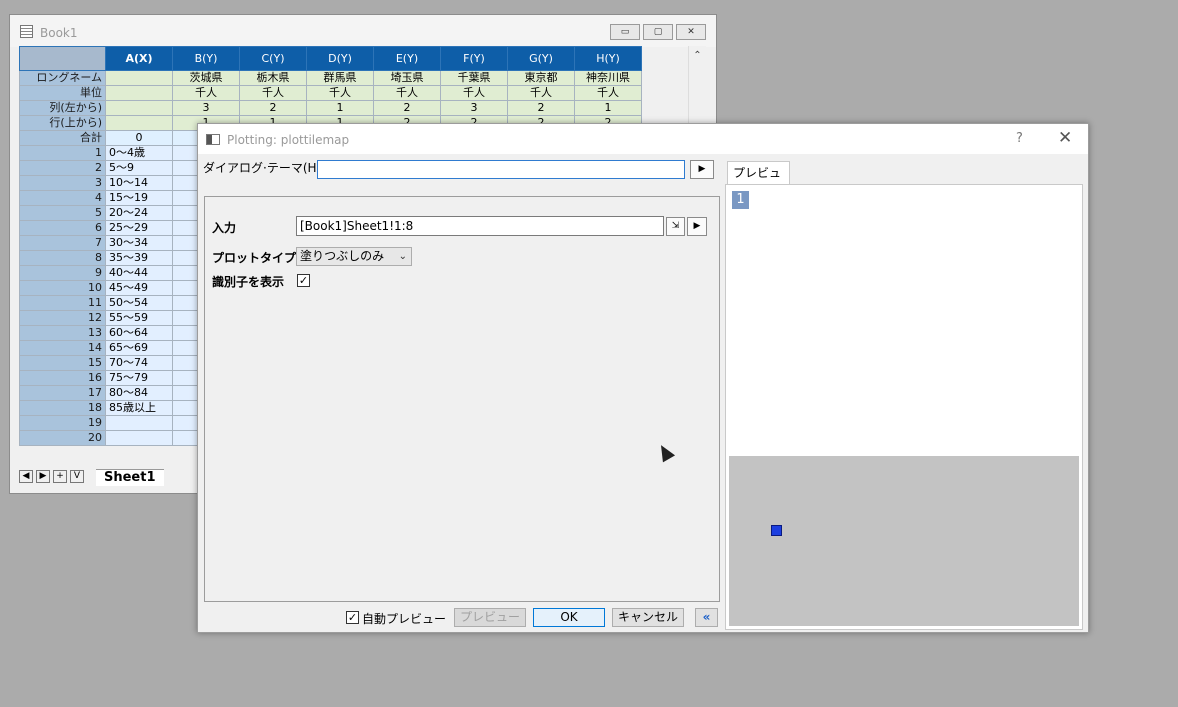  Describe the element at coordinates (139, 378) in the screenshot. I see `table-cell: 75〜79` at that location.